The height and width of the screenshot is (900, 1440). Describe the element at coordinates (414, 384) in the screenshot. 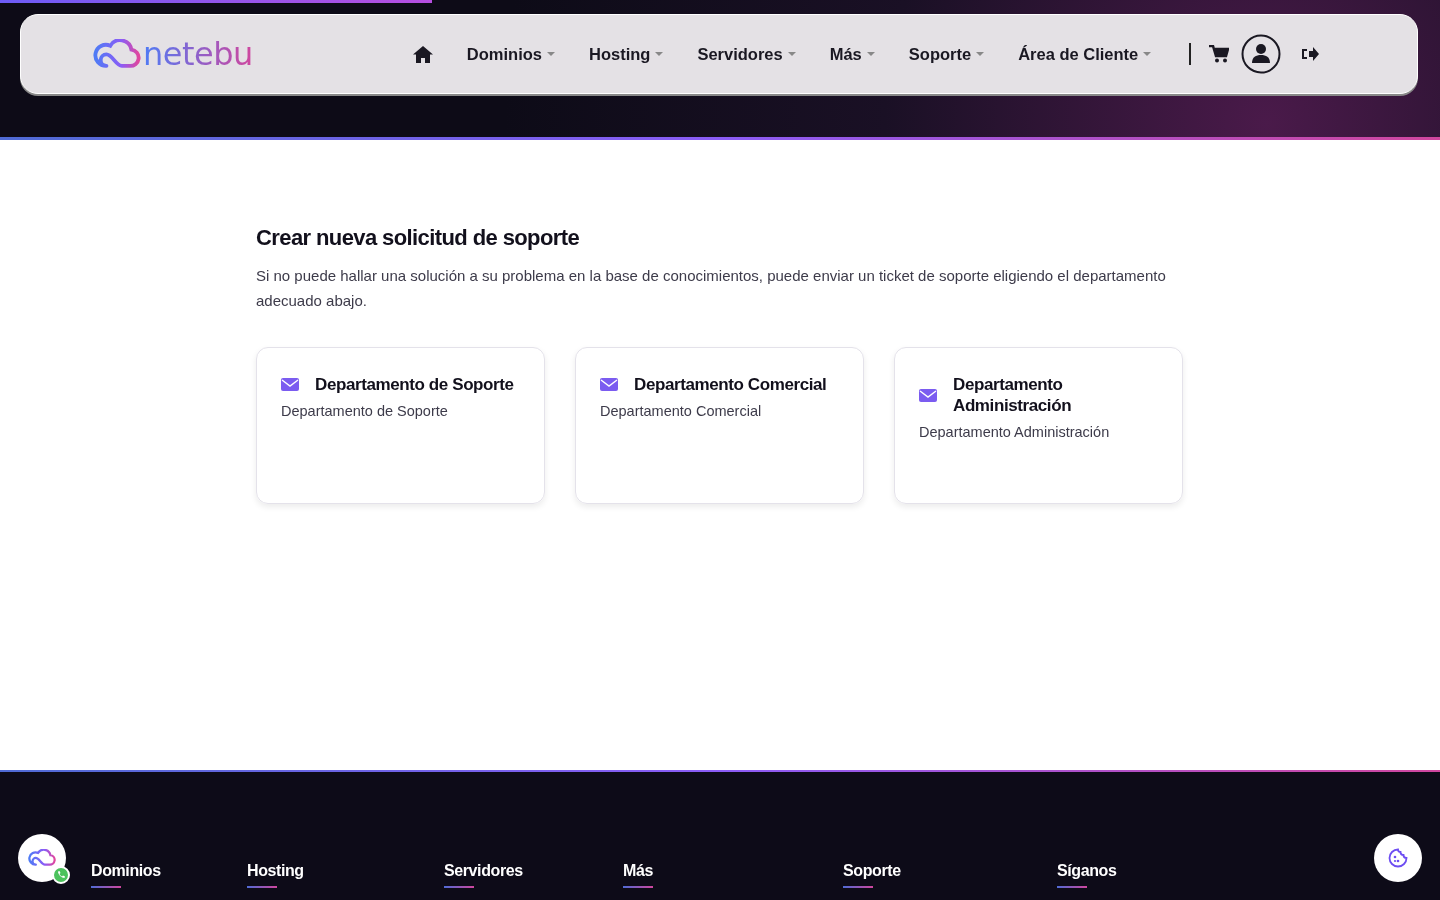

I see `department-name: Departamento de Soporte` at that location.